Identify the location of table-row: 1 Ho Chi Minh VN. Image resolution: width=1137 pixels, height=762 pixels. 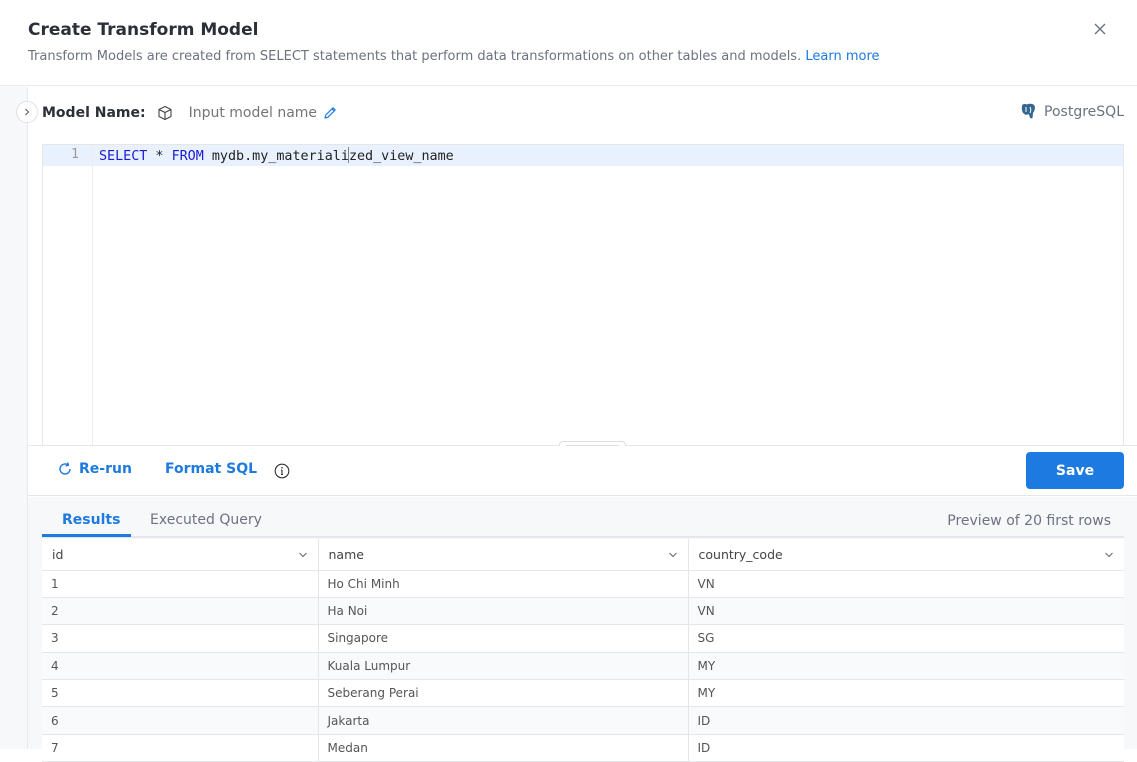
(583, 584).